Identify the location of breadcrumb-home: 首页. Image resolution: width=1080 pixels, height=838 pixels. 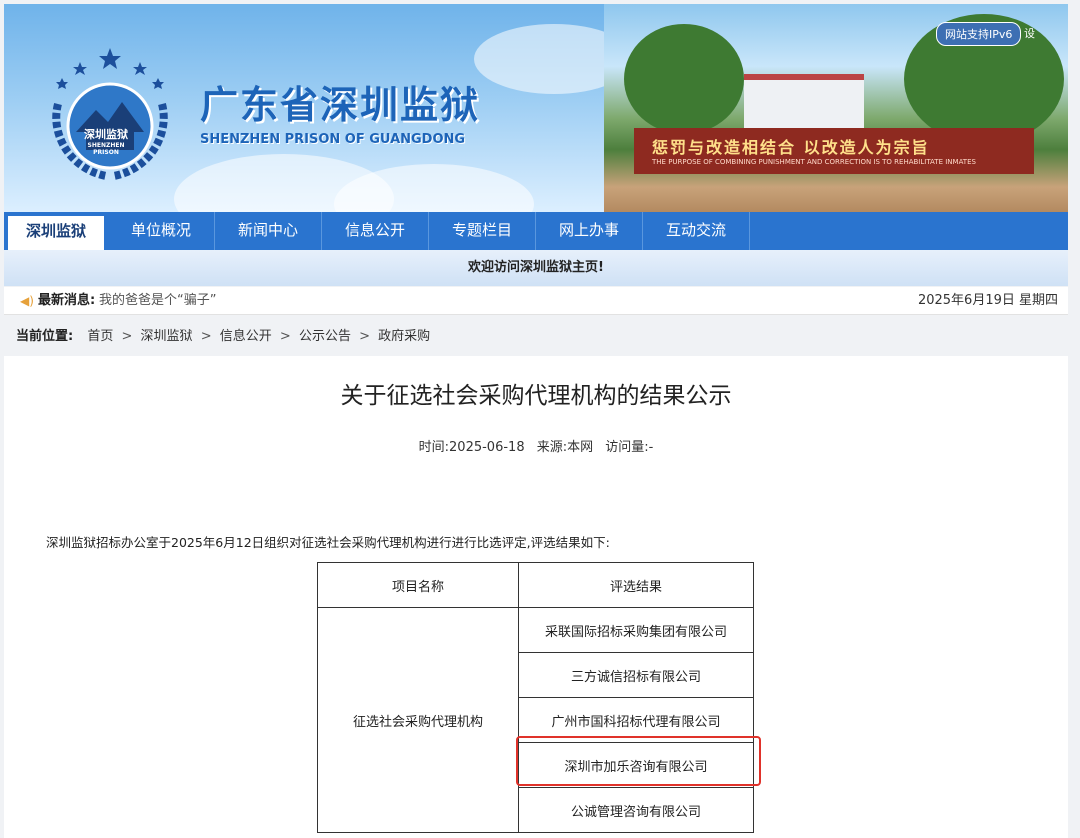
(100, 336).